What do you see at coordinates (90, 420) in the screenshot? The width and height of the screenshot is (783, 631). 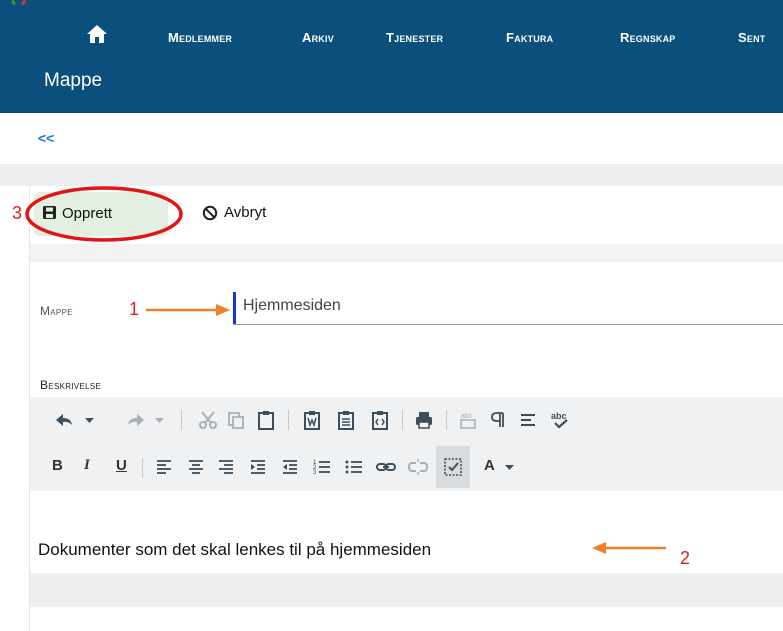 I see `undo-dropdown-icon` at bounding box center [90, 420].